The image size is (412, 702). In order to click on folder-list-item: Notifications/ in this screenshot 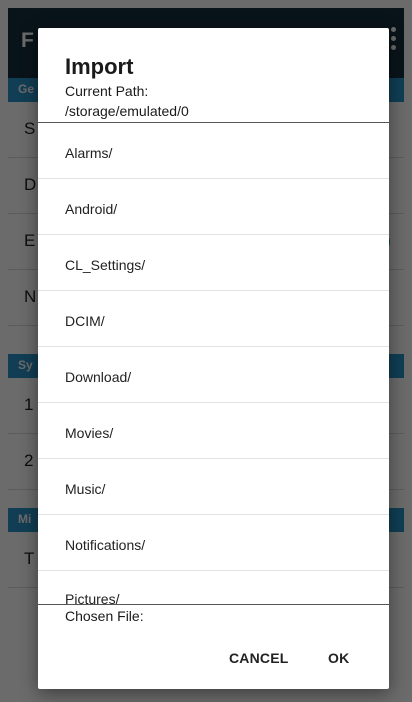, I will do `click(213, 543)`.